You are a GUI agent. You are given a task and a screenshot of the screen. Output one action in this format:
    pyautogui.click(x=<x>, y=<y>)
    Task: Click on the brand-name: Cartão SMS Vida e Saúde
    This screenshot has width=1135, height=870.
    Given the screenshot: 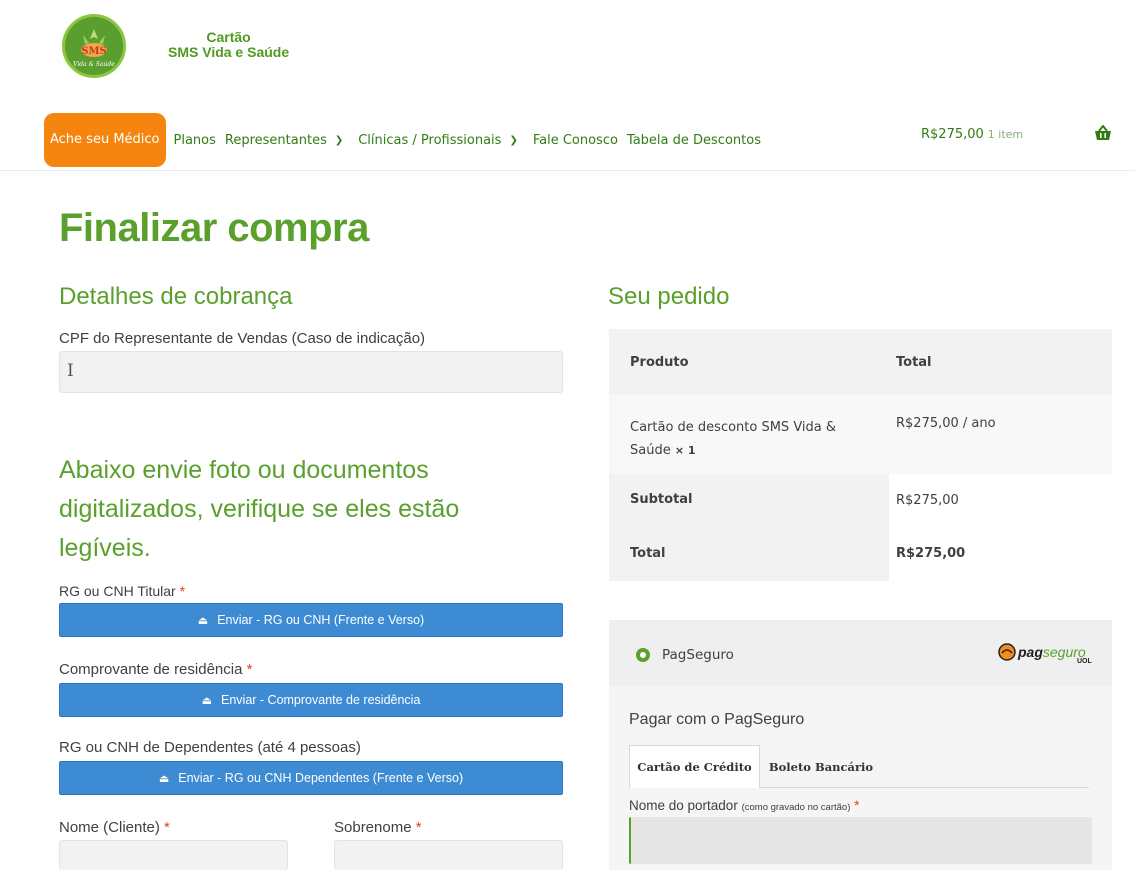 What is the action you would take?
    pyautogui.click(x=228, y=45)
    